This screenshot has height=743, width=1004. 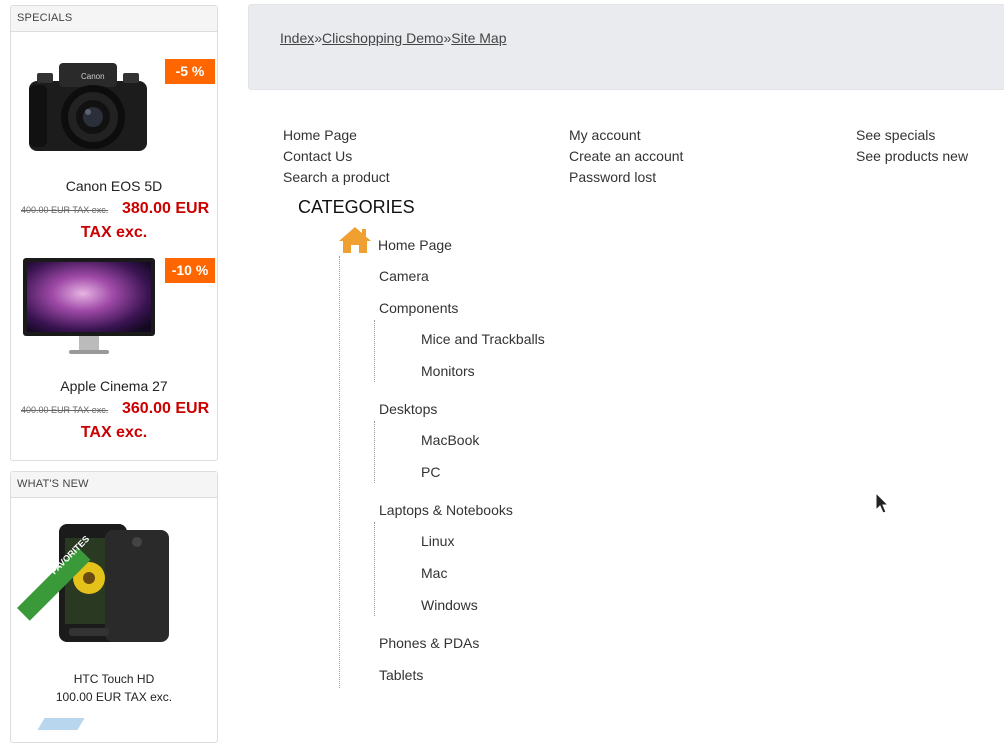 I want to click on category-mice-and-trackballs: Mice and Trackballs, so click(x=483, y=339).